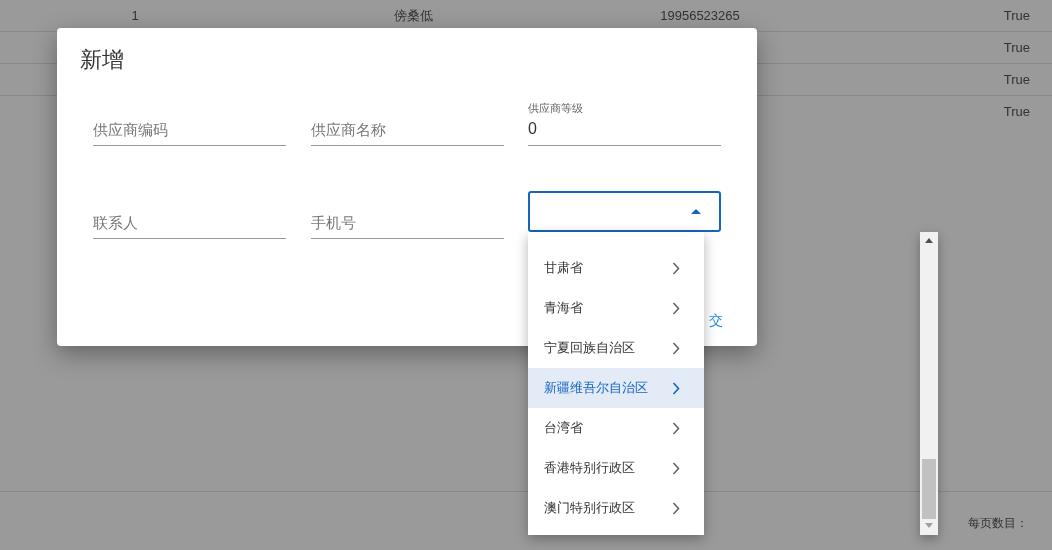 Image resolution: width=1052 pixels, height=550 pixels. Describe the element at coordinates (929, 525) in the screenshot. I see `scroll-down-icon` at that location.